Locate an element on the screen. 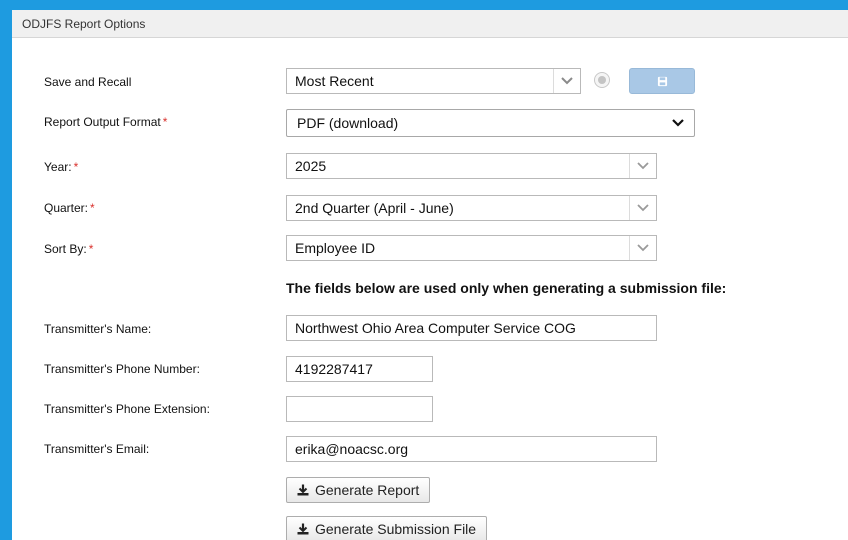  output-format-select: PDF (download) is located at coordinates (490, 123).